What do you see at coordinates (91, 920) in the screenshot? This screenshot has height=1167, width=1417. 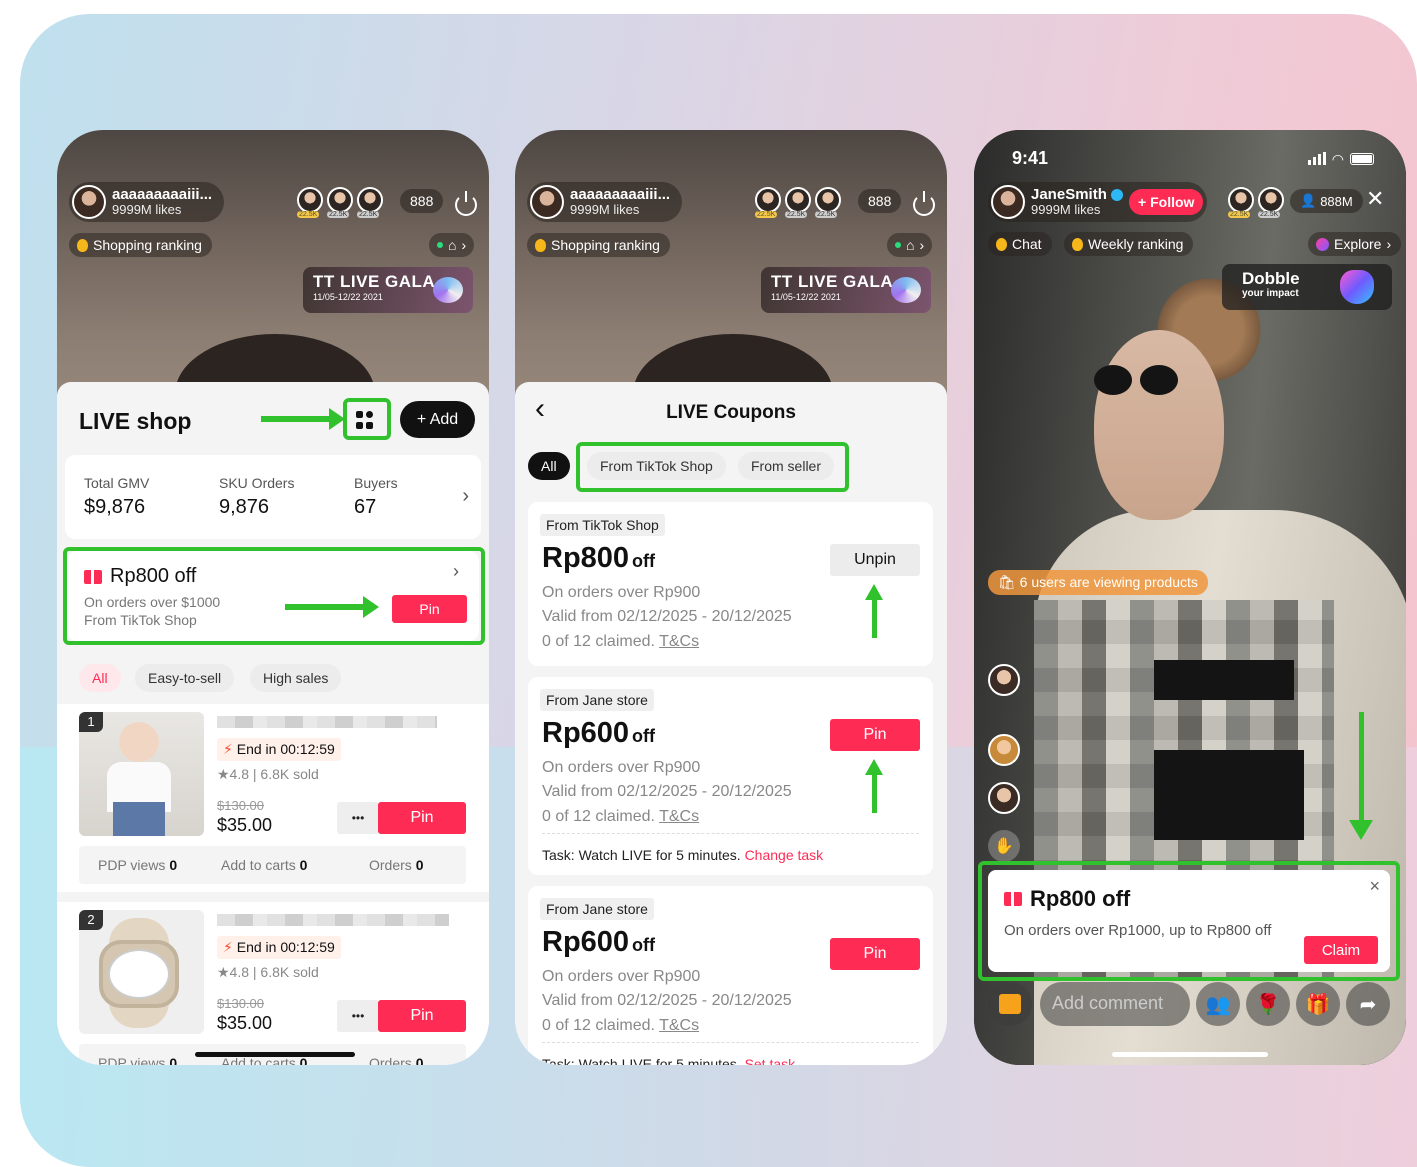 I see `rank-badge: 2` at bounding box center [91, 920].